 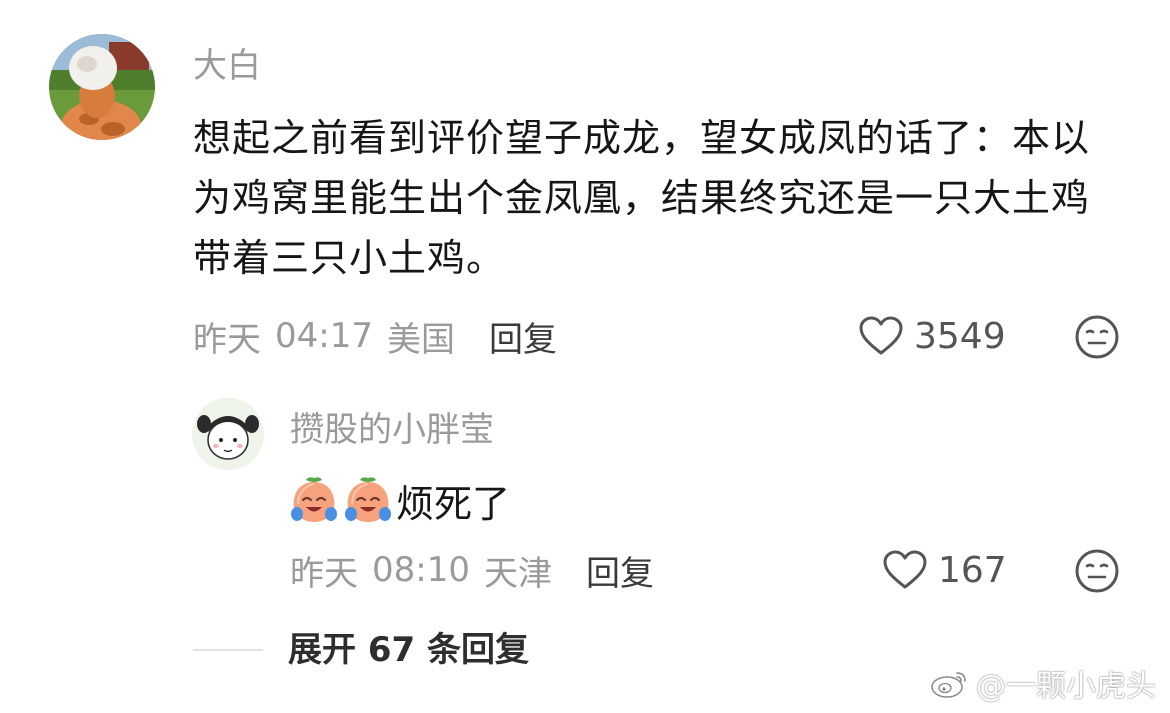 I want to click on reply-comment-body: 烦死了, so click(x=399, y=500).